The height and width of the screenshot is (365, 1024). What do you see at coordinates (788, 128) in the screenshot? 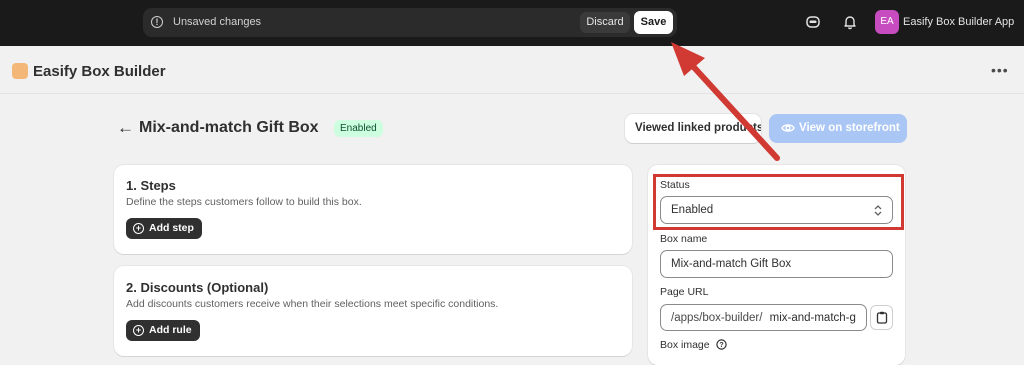
I see `eye-icon` at bounding box center [788, 128].